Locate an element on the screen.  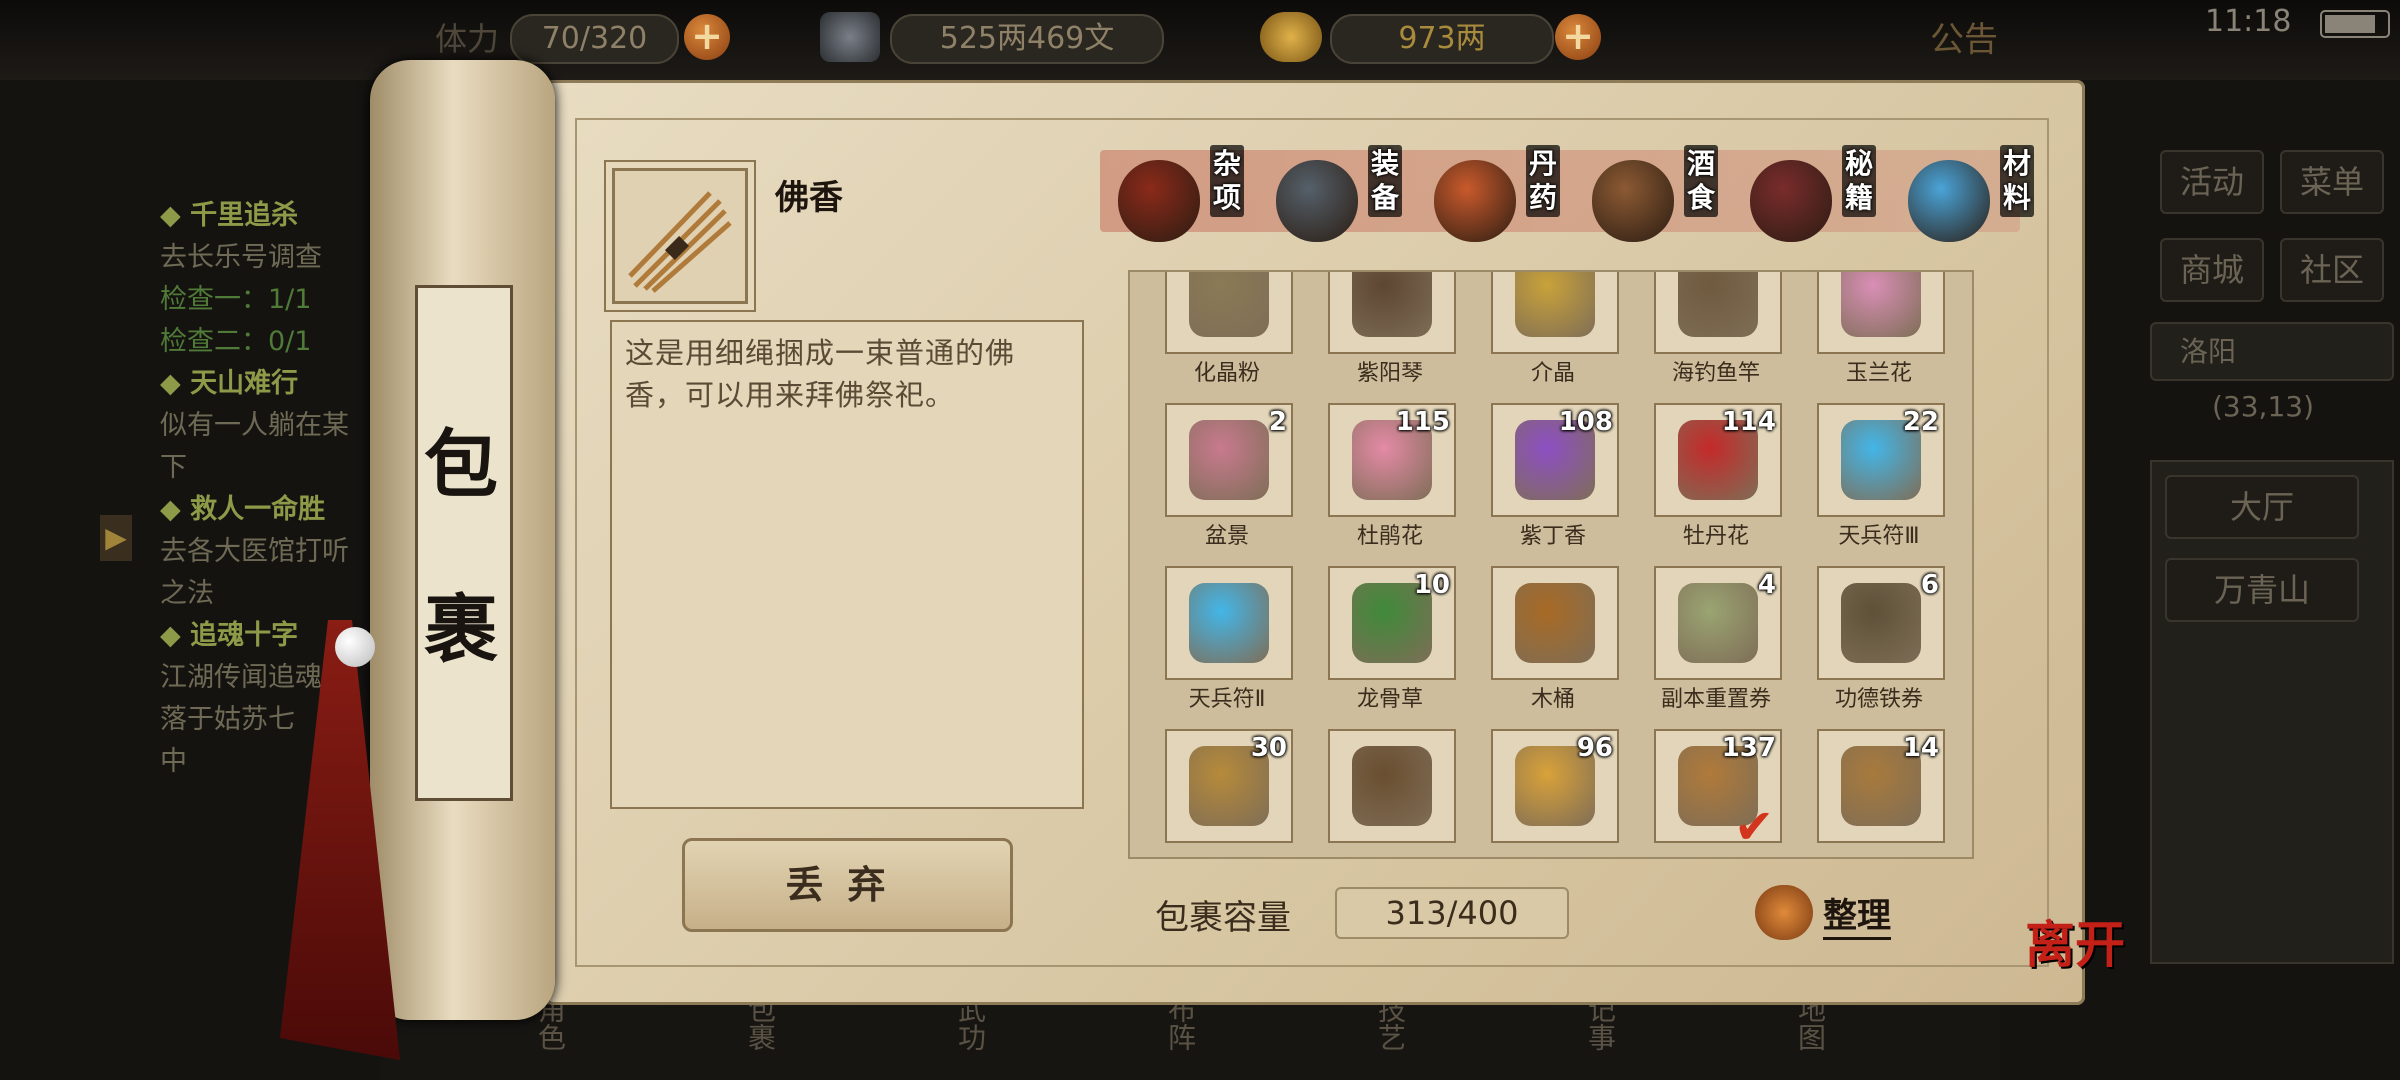
item-name: 玉兰花 is located at coordinates (1878, 373).